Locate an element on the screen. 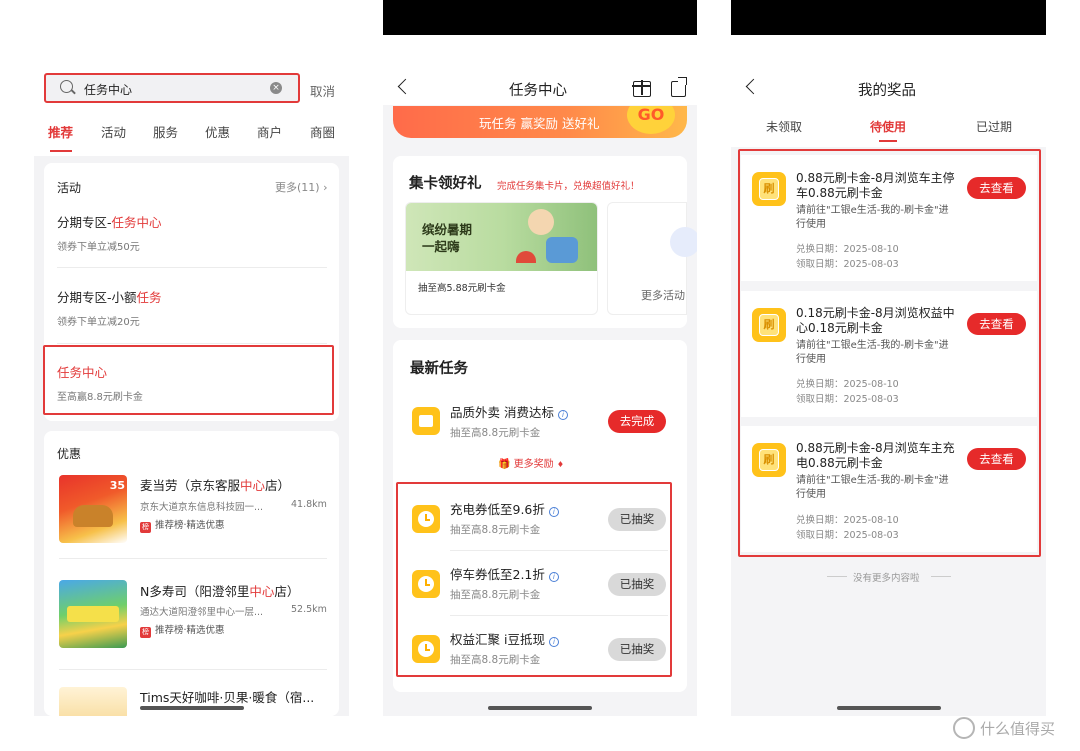 The height and width of the screenshot is (751, 1080). go-badge: GO is located at coordinates (651, 120).